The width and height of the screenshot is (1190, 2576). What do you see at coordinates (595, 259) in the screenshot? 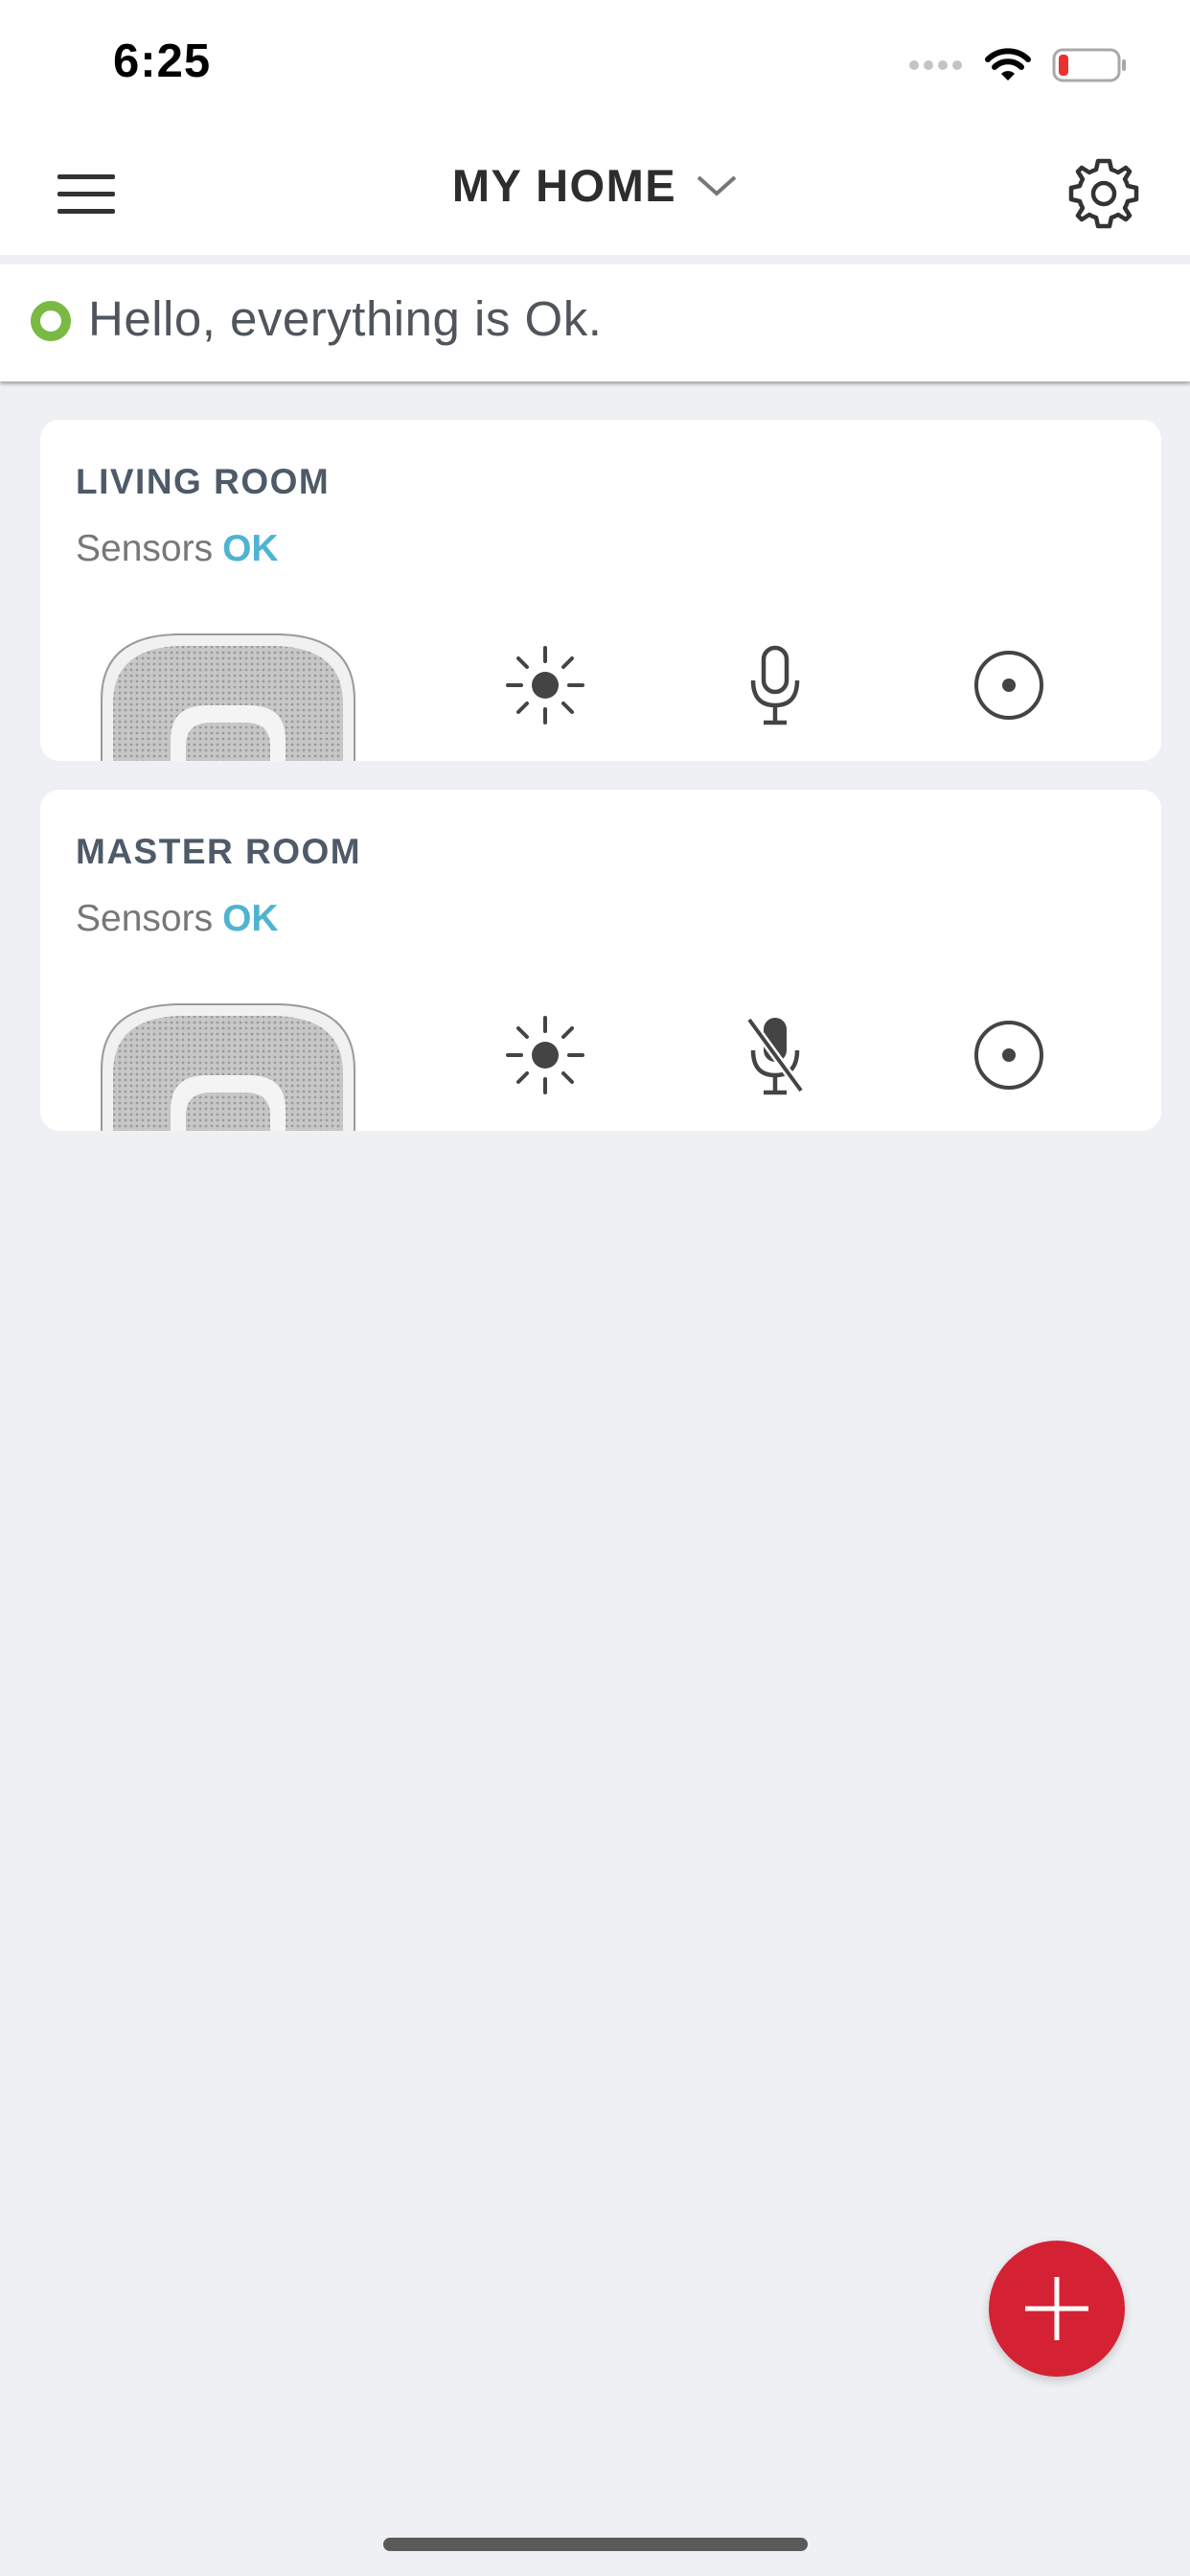
I see `header-divider` at bounding box center [595, 259].